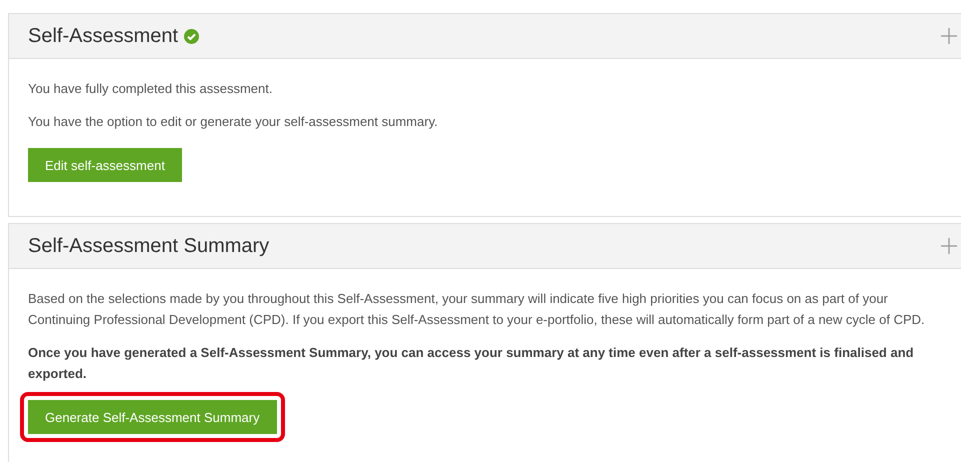 Image resolution: width=961 pixels, height=462 pixels. Describe the element at coordinates (103, 36) in the screenshot. I see `panel-title: Self-Assessment` at that location.